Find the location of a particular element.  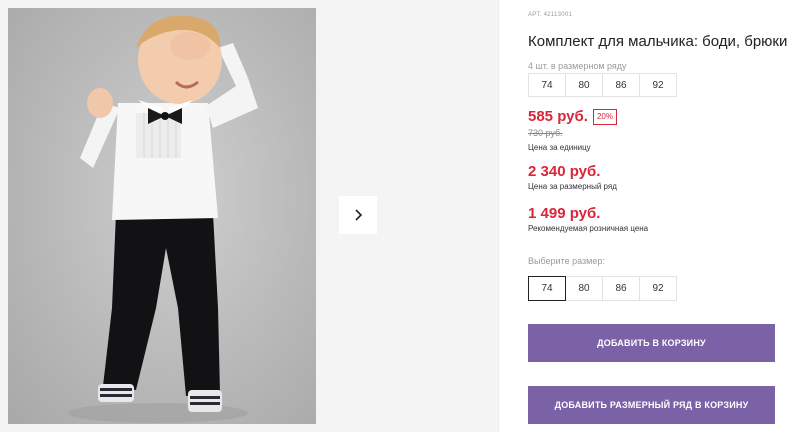

rrp-price-label: Рекомендуемая розничная цена is located at coordinates (588, 228).